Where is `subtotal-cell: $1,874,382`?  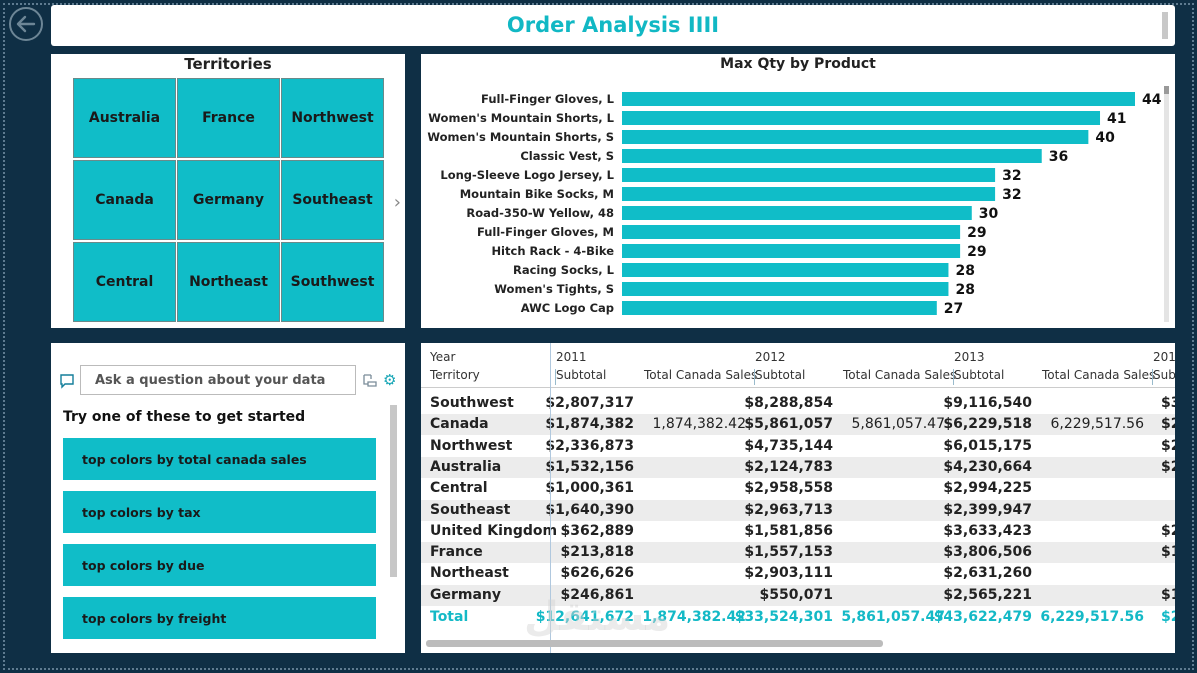 subtotal-cell: $1,874,382 is located at coordinates (589, 424).